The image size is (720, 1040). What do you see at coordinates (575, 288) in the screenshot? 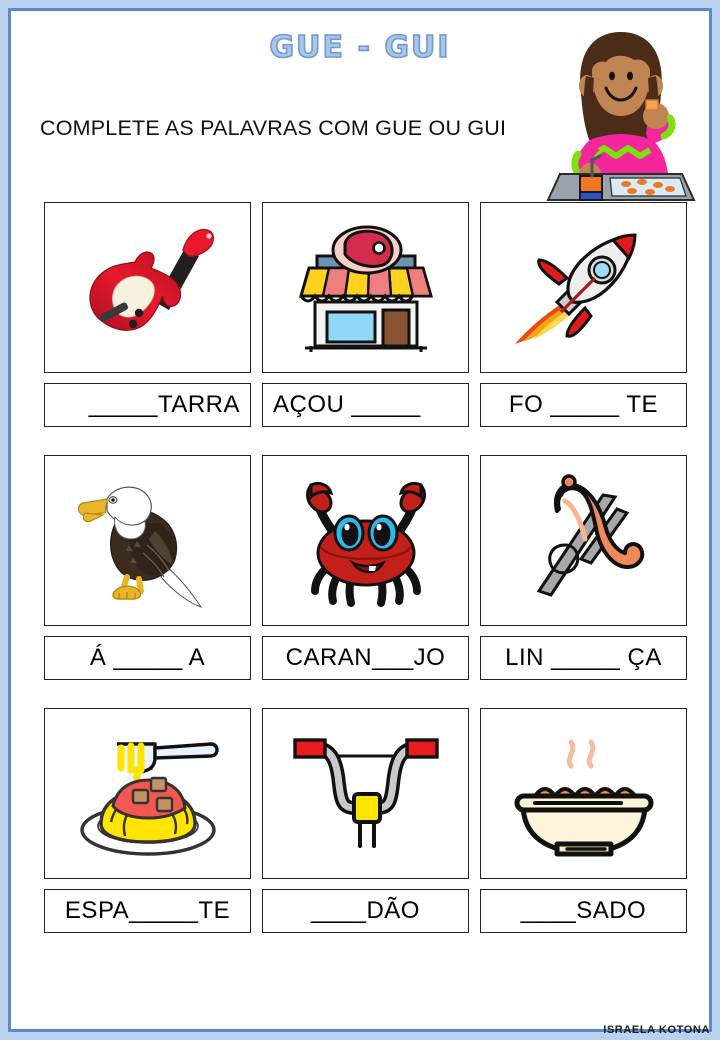
I see `rocket-icon` at bounding box center [575, 288].